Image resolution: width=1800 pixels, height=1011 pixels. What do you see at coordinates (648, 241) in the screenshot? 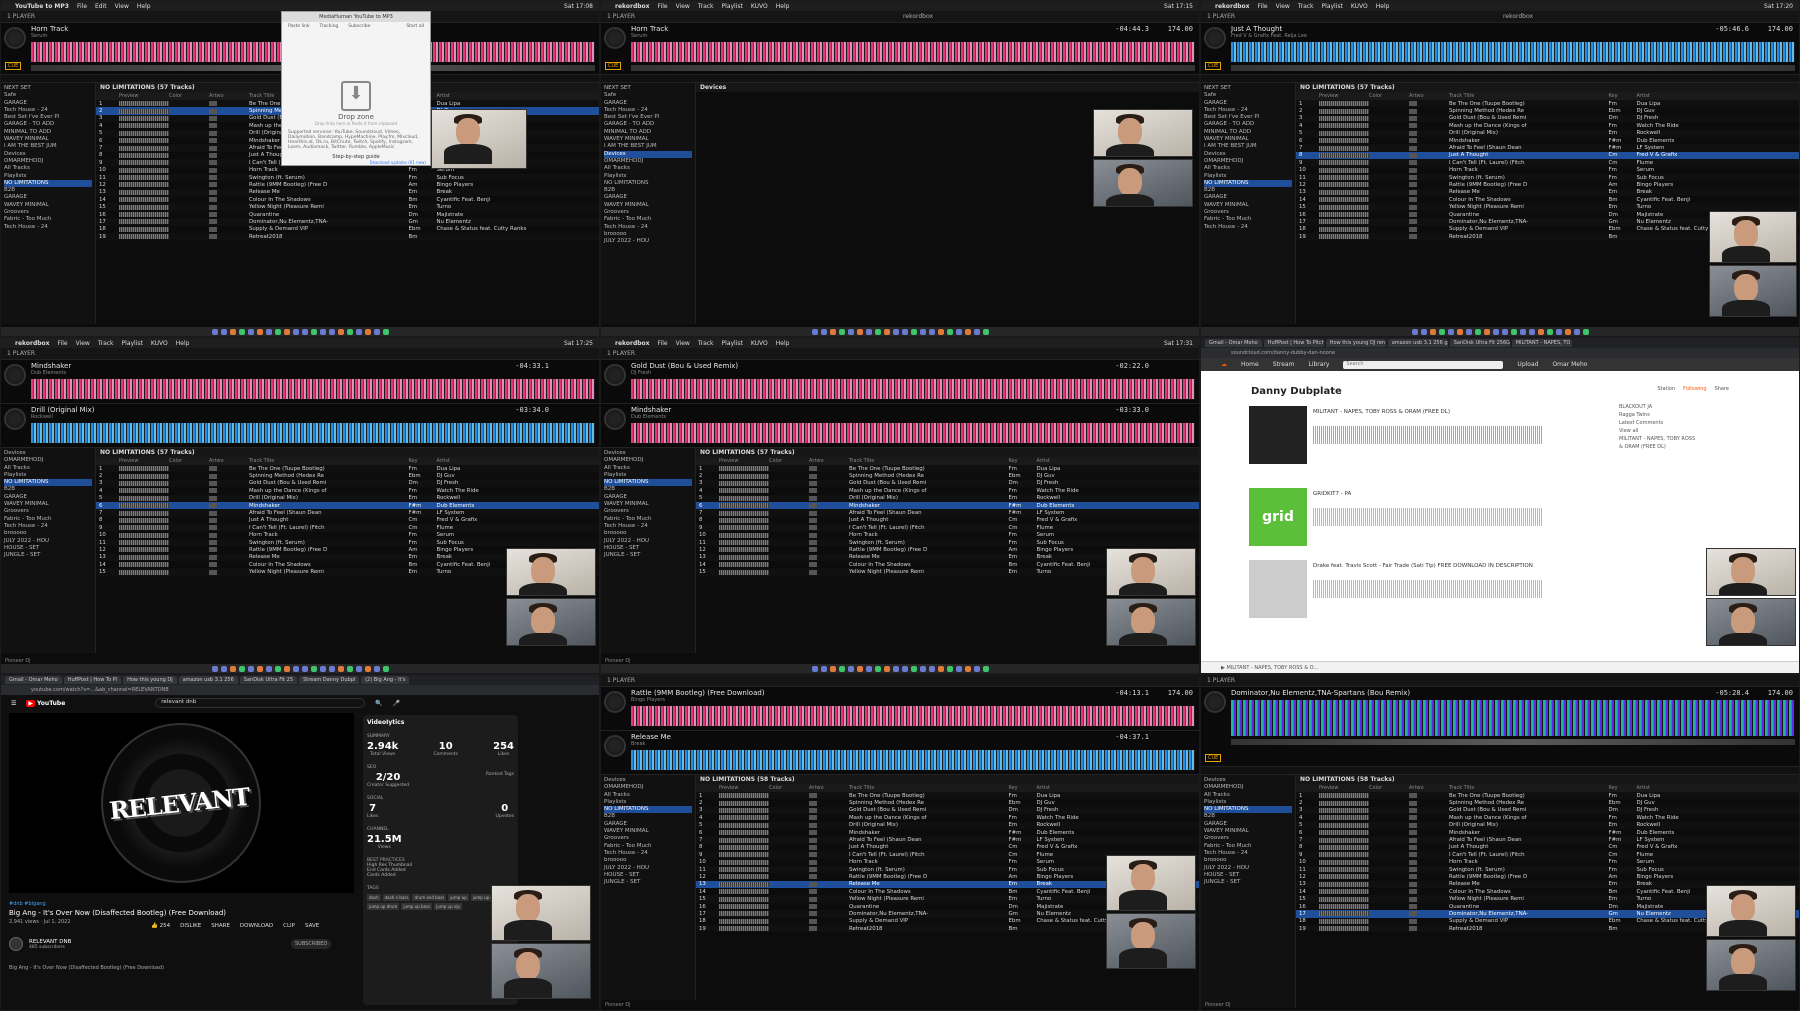
I see `tree-item: JULY 2022 - HOU` at bounding box center [648, 241].